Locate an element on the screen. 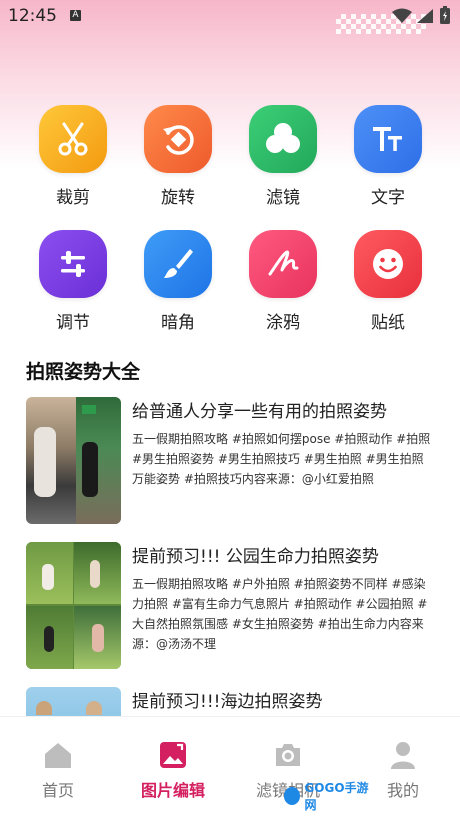  brush-icon is located at coordinates (178, 264).